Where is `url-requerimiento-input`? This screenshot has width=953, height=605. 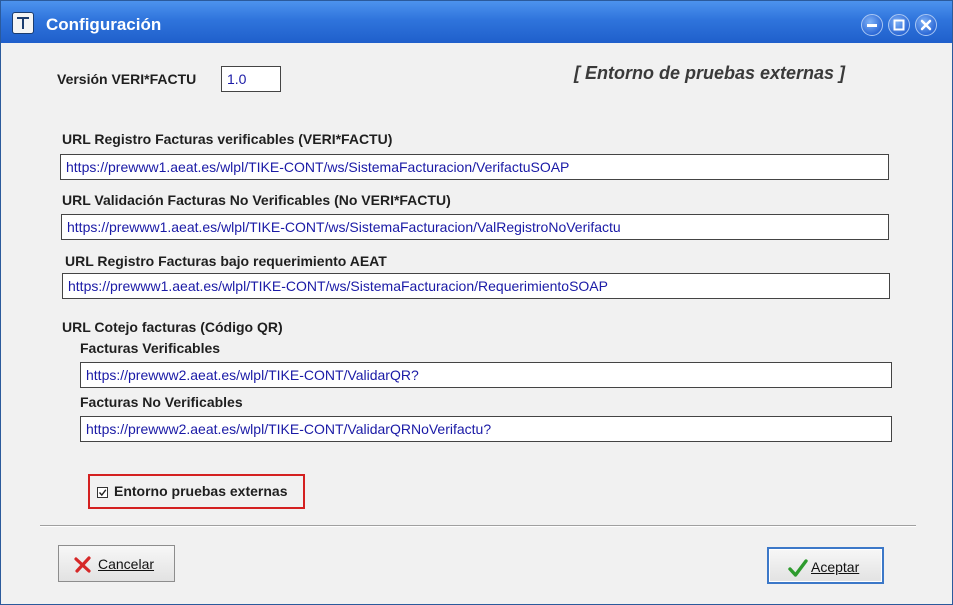 url-requerimiento-input is located at coordinates (476, 286).